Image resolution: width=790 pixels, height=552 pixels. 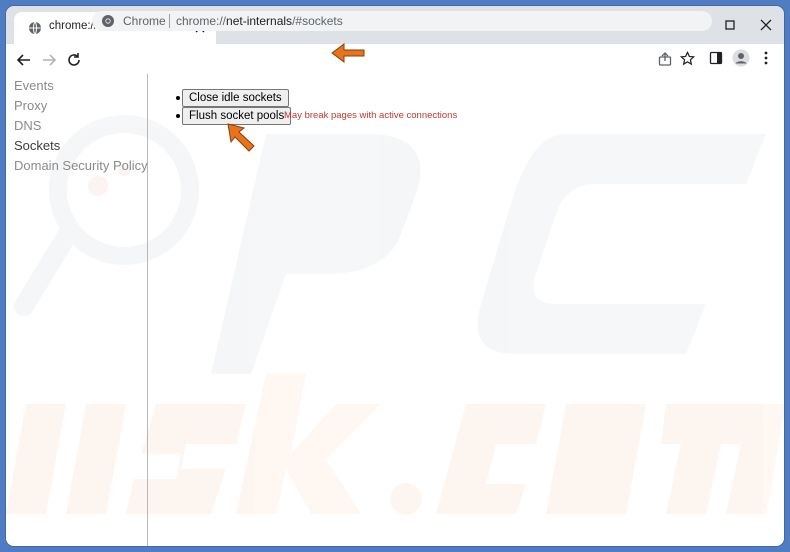 I want to click on omnibox-chip: Chrome, so click(x=144, y=21).